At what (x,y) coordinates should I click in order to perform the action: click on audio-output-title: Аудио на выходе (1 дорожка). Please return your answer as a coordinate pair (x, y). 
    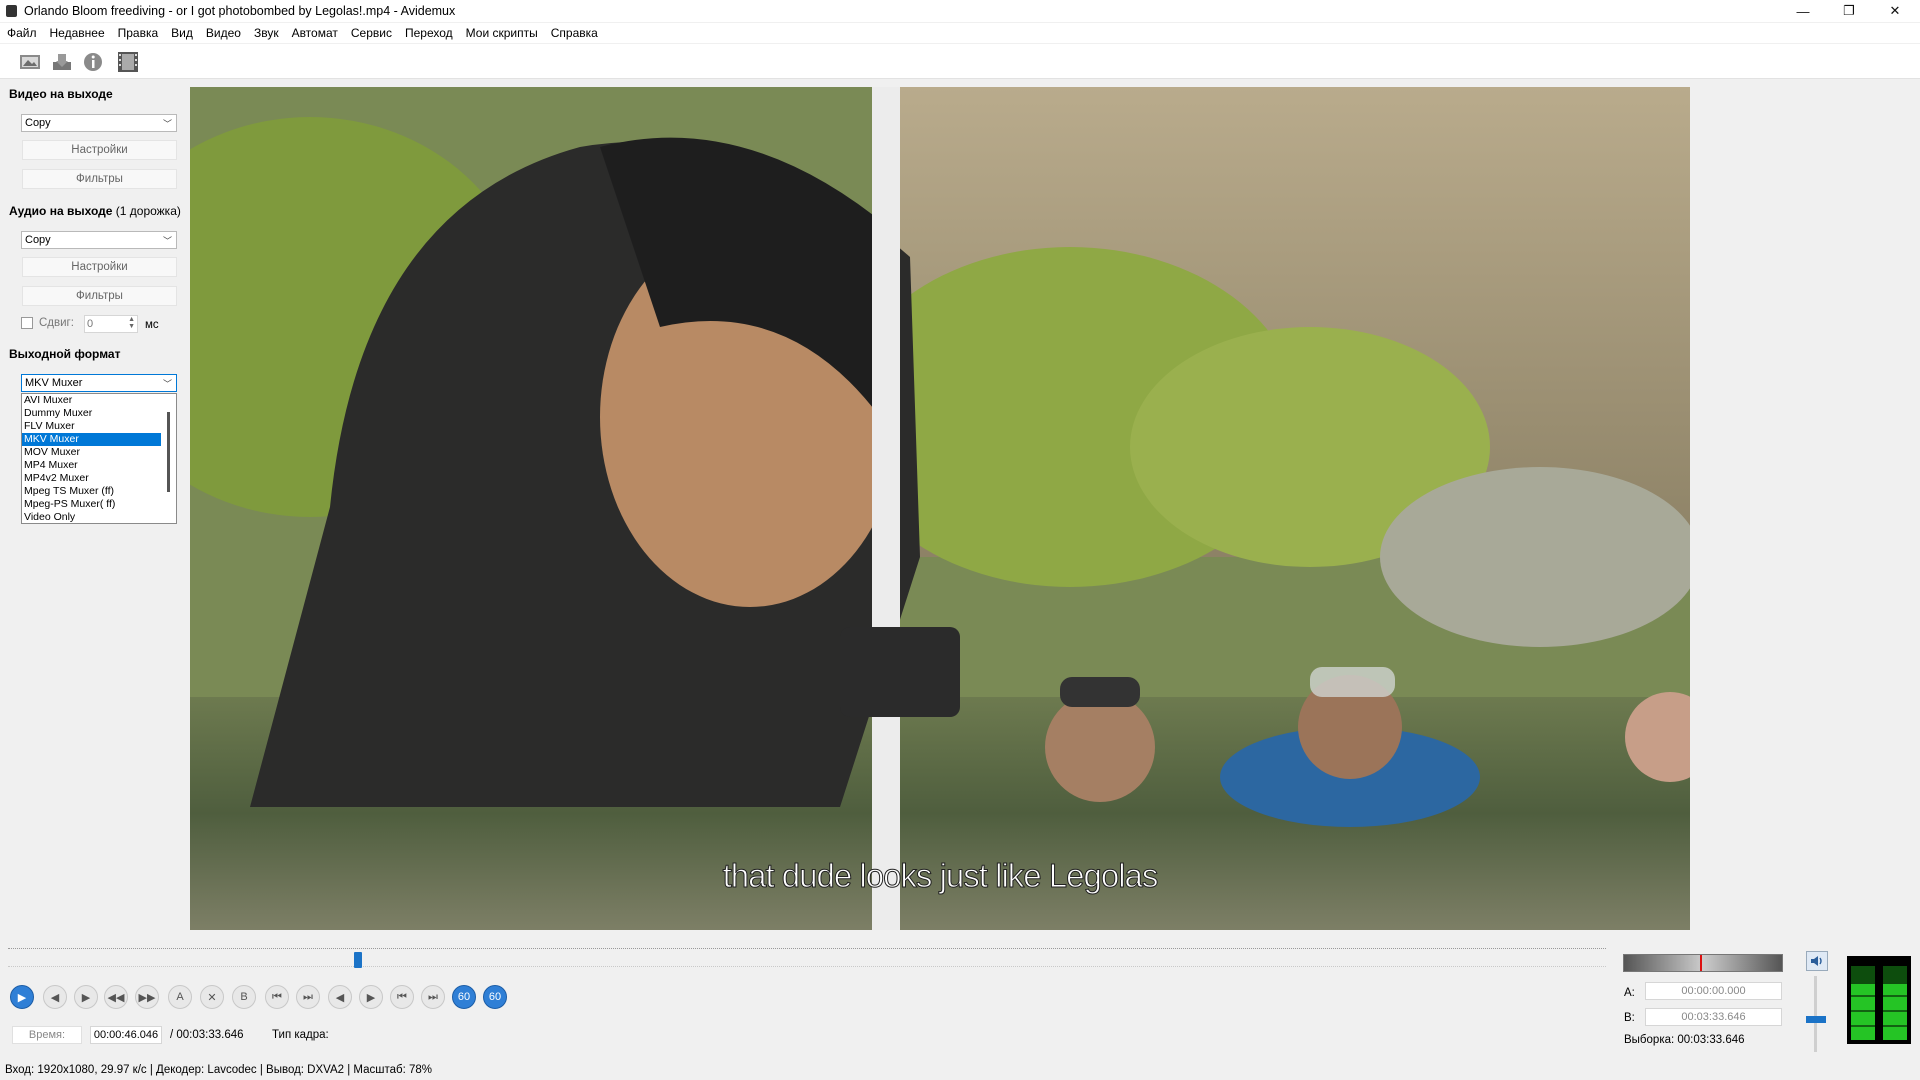
    Looking at the image, I should click on (95, 211).